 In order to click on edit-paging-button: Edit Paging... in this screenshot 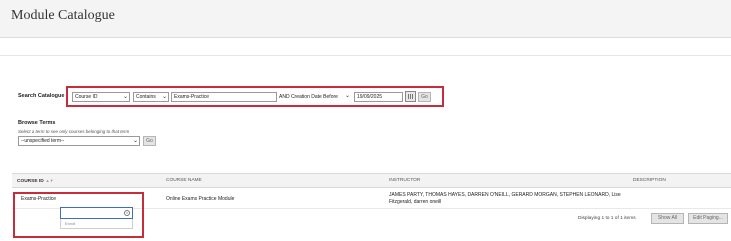, I will do `click(708, 218)`.